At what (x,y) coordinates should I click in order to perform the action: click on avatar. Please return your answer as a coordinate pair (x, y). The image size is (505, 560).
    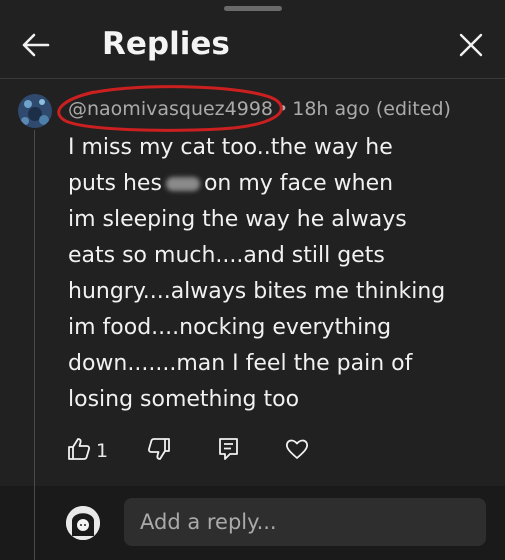
    Looking at the image, I should click on (35, 111).